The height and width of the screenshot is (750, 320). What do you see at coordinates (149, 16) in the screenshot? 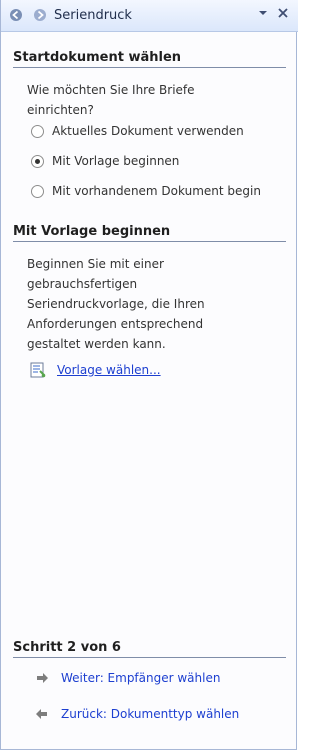
I see `pane-titlebar: Seriendruck` at bounding box center [149, 16].